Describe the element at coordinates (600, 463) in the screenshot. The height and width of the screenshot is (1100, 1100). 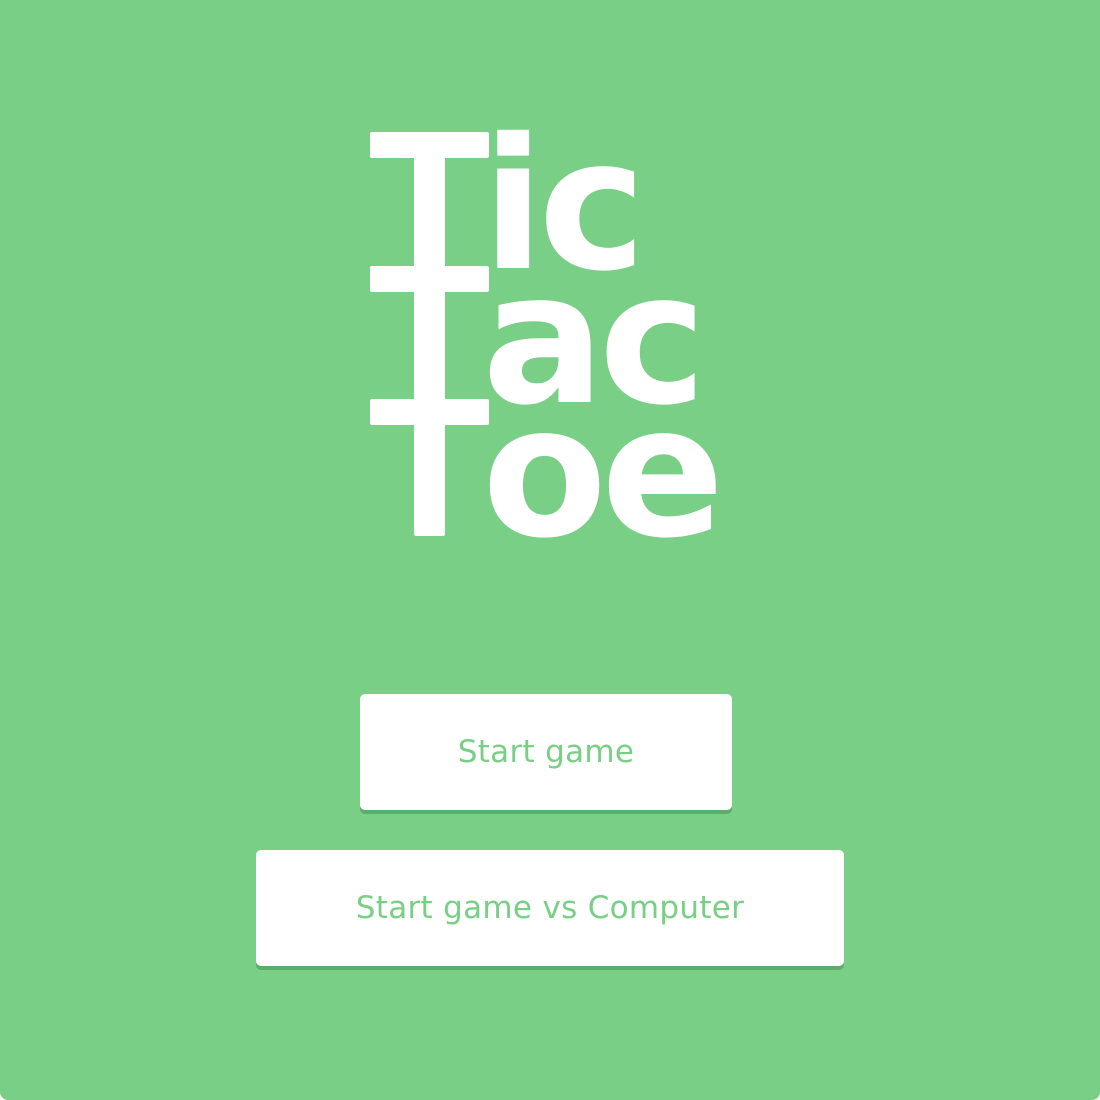
I see `logo-letters: oe` at that location.